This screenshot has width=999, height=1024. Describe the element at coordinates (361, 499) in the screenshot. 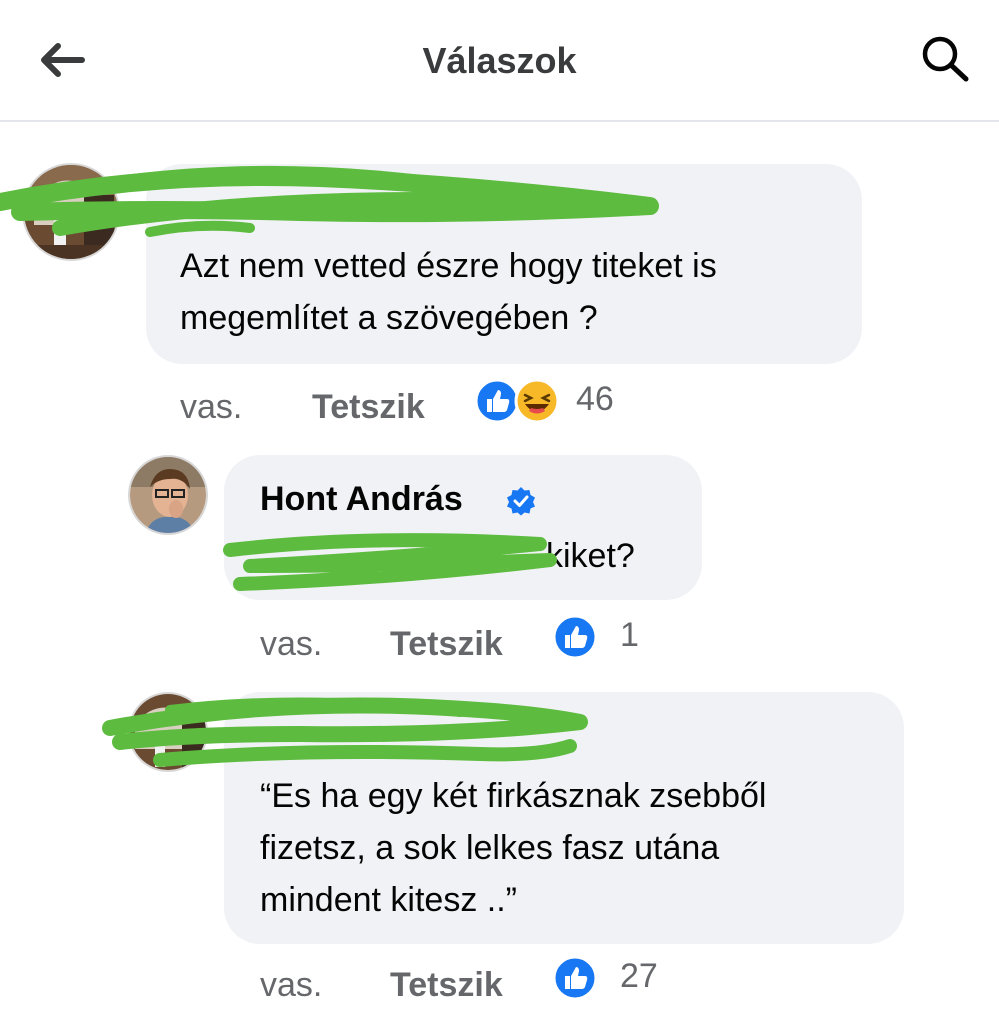

I see `comment-author: Hont András` at that location.